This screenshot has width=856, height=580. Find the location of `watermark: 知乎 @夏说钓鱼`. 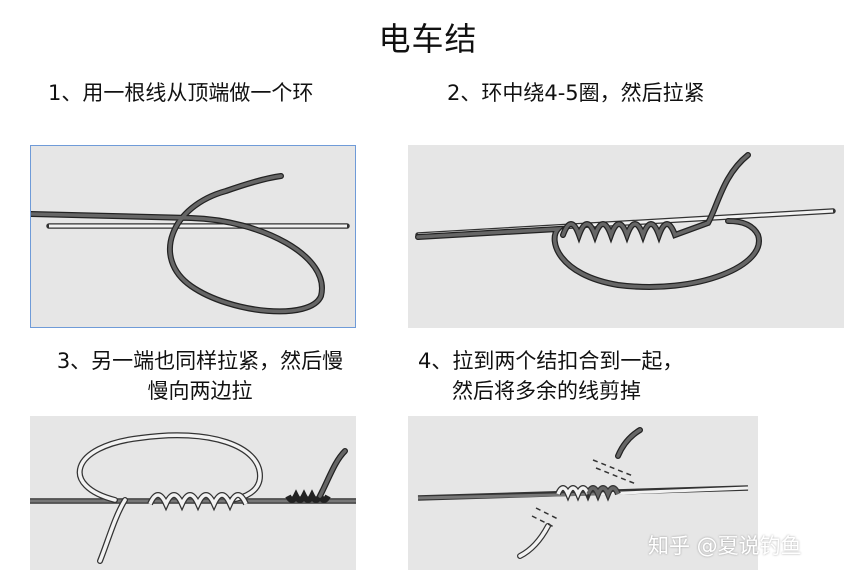

watermark: 知乎 @夏说钓鱼 is located at coordinates (725, 546).